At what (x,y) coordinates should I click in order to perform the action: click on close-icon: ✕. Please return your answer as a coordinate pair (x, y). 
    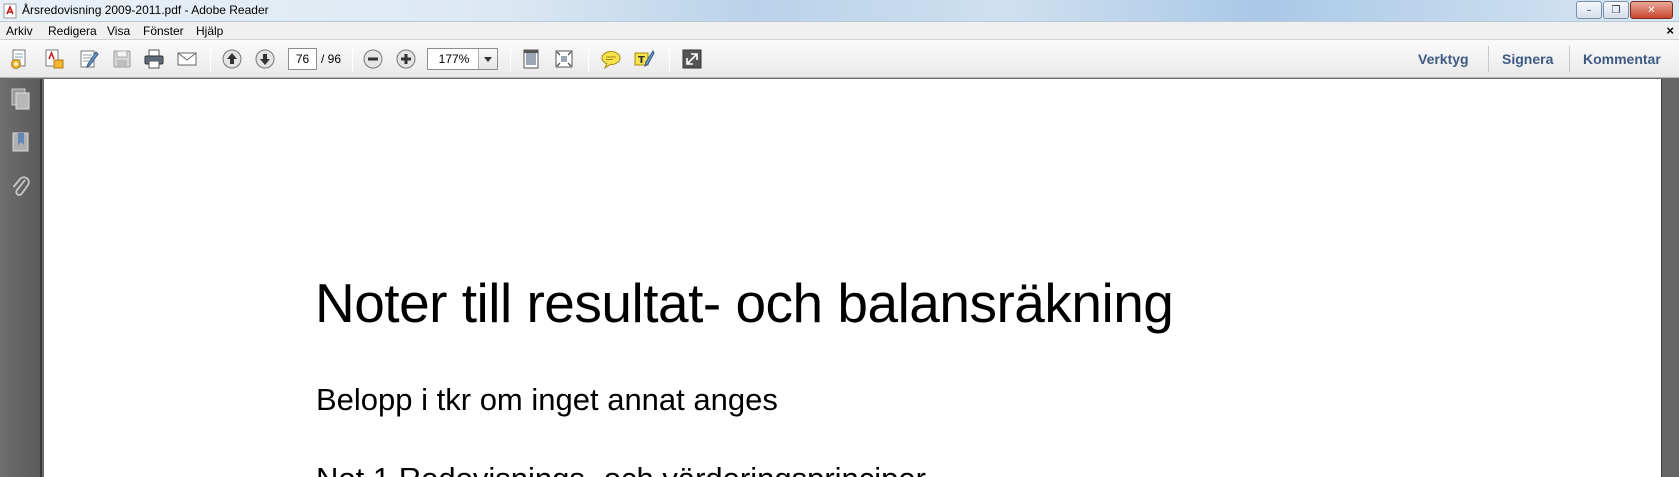
    Looking at the image, I should click on (1651, 10).